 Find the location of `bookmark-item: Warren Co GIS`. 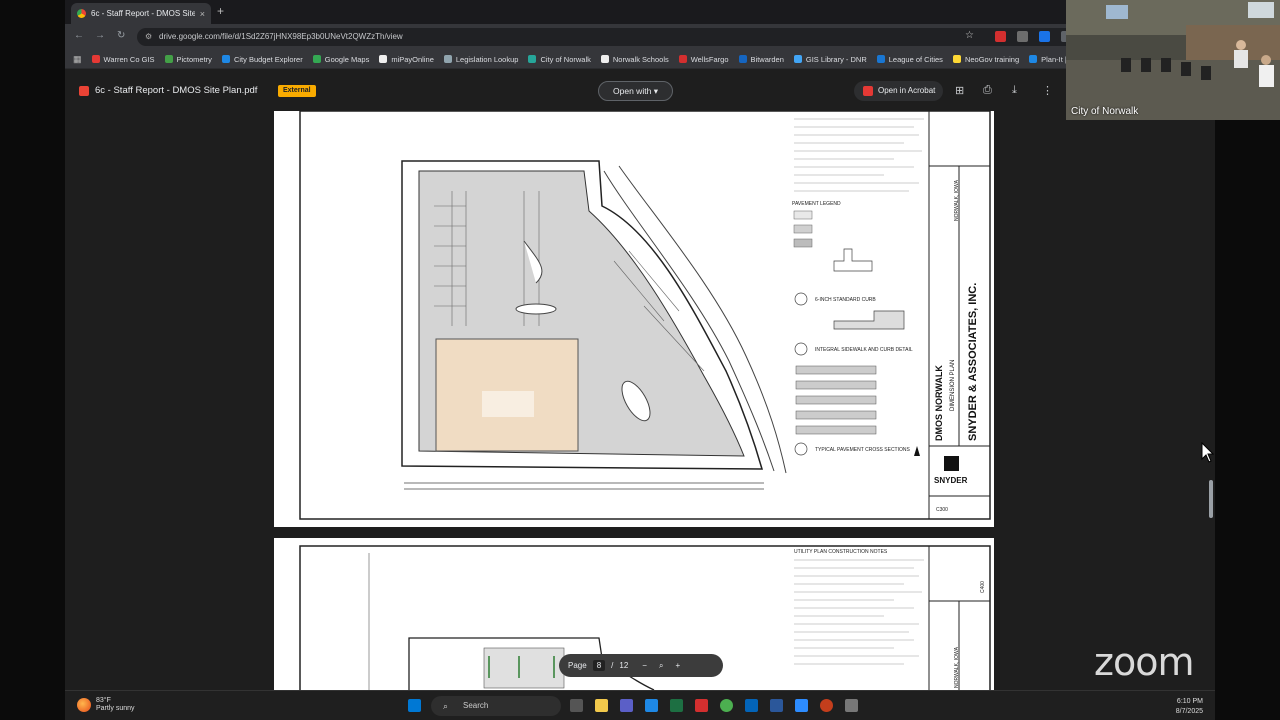

bookmark-item: Warren Co GIS is located at coordinates (123, 59).